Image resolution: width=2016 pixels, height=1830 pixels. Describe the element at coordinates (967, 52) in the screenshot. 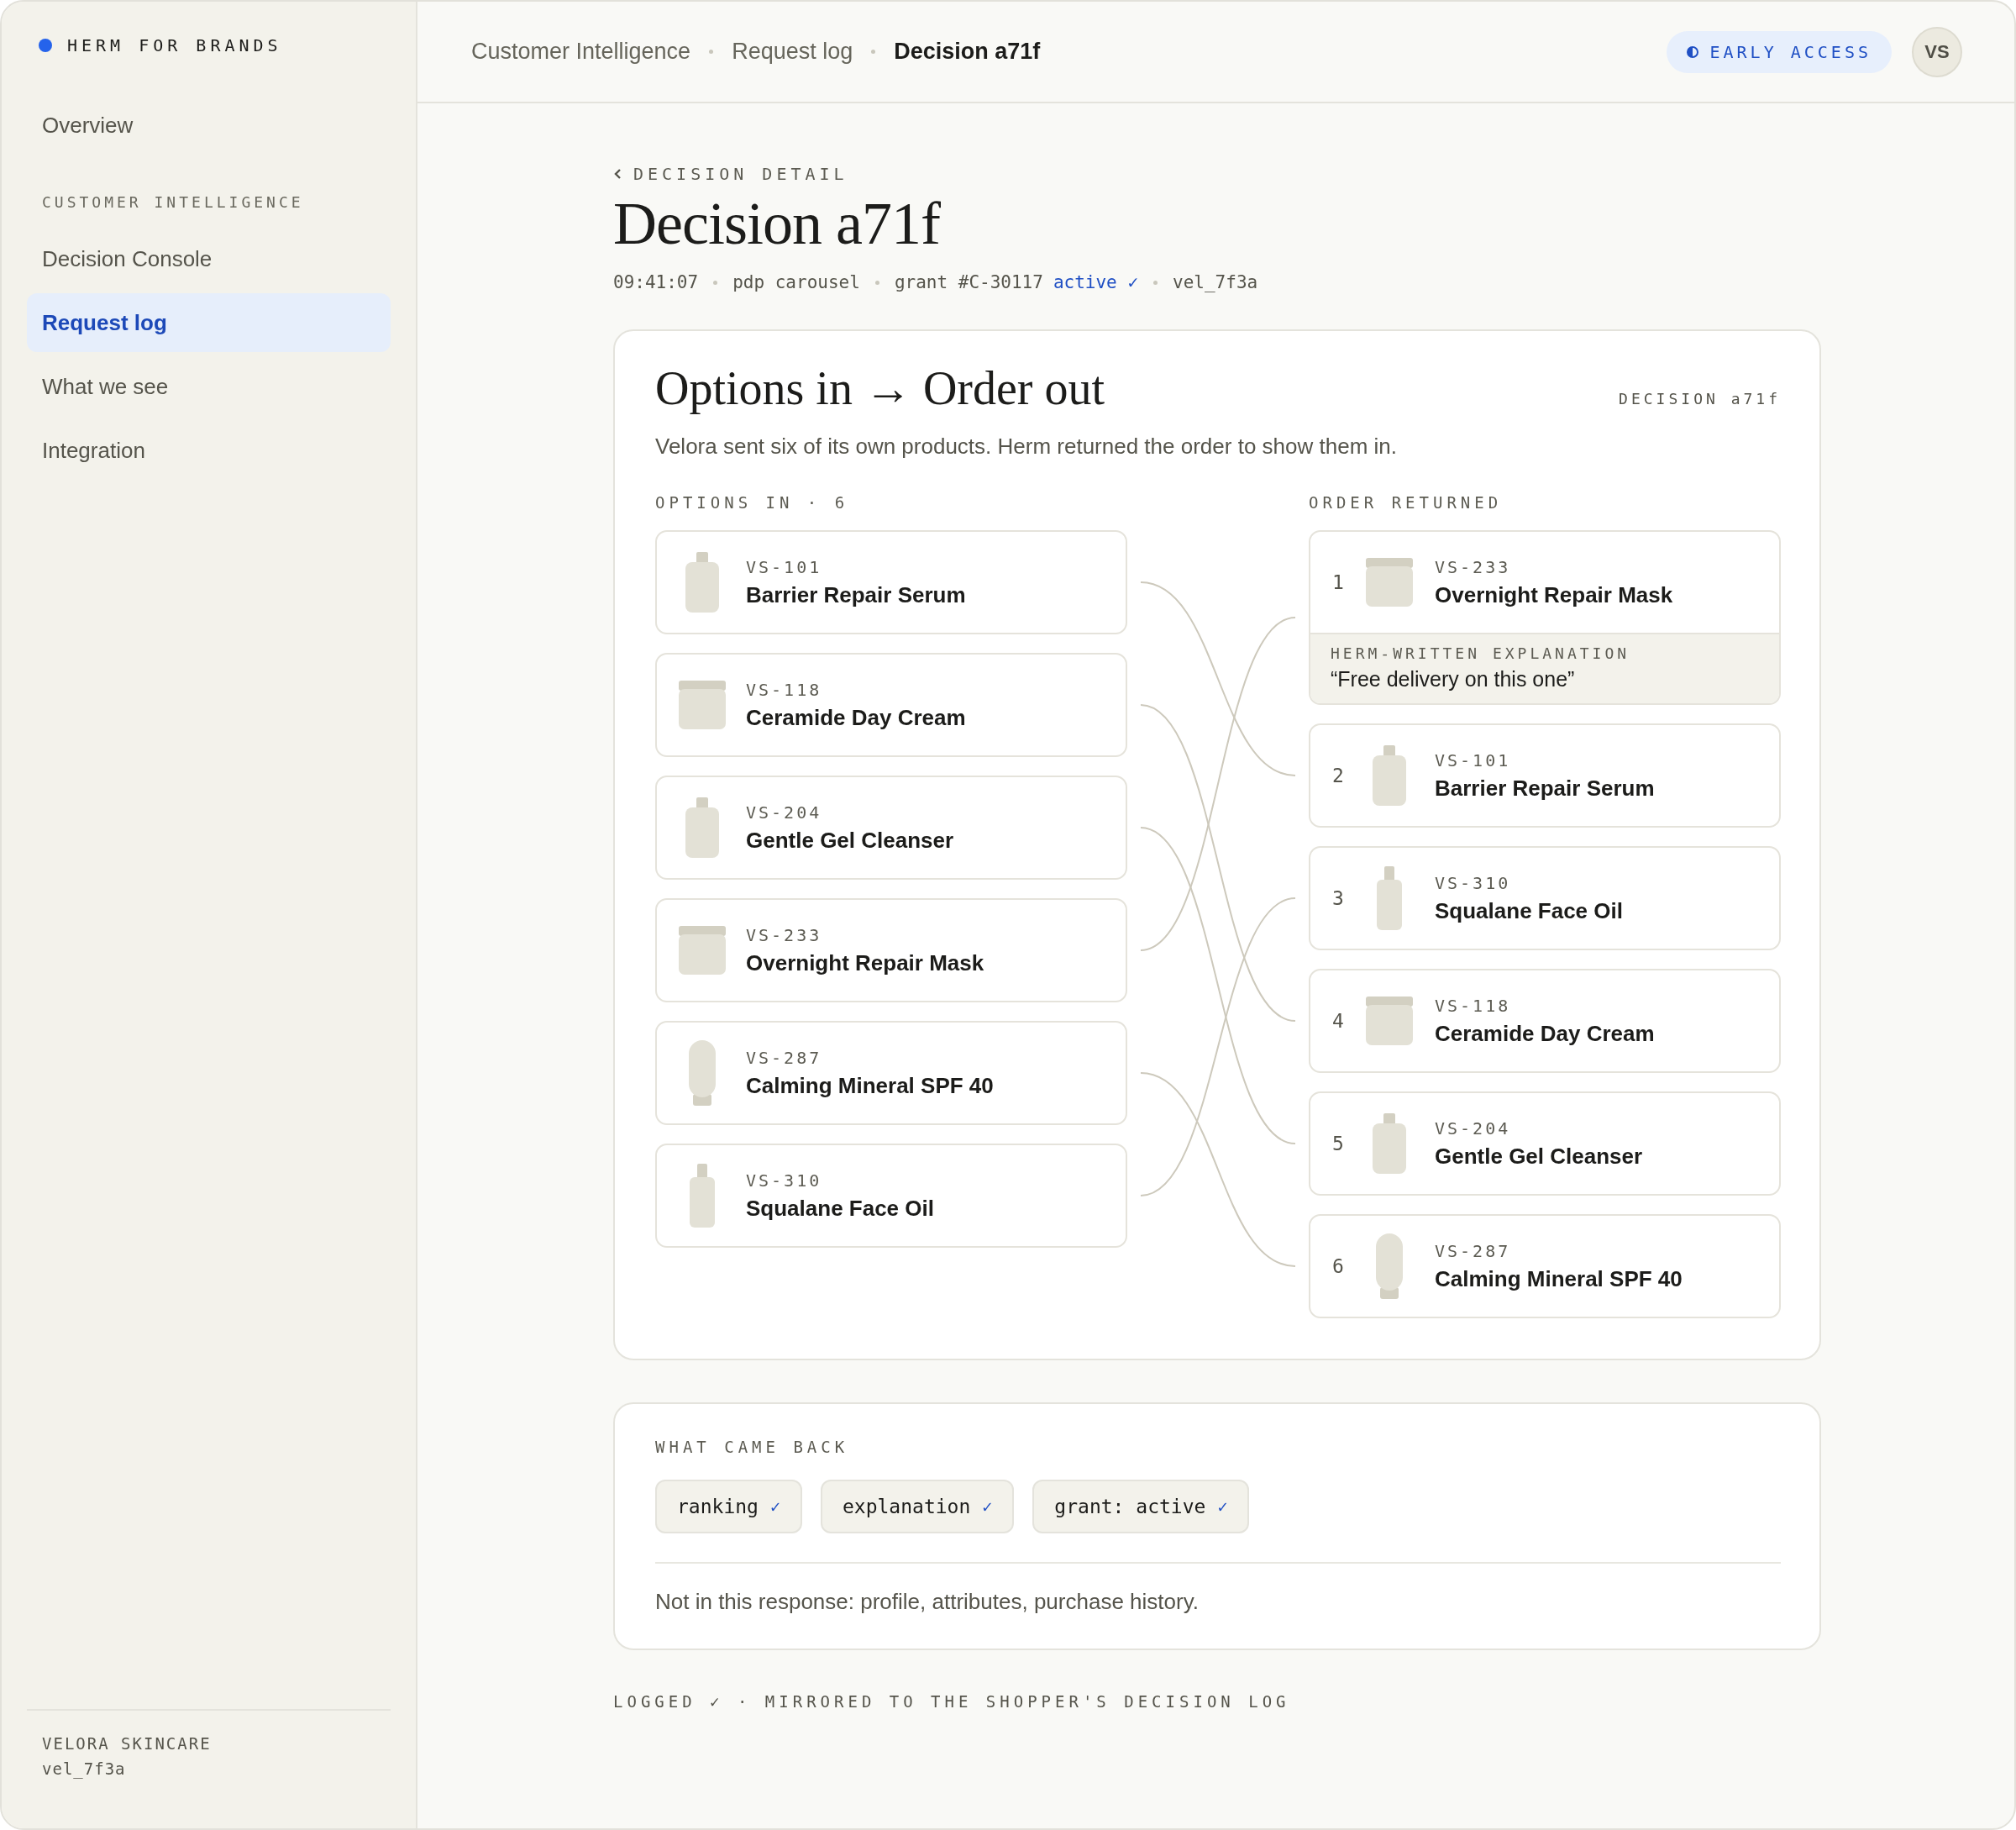

I see `breadcrumb-link: Decision a71f` at that location.